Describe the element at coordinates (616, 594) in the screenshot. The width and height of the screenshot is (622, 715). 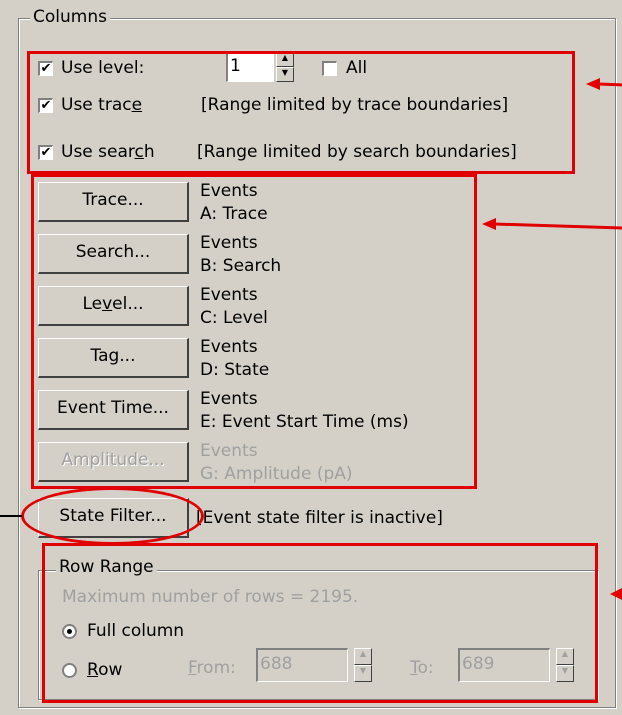
I see `arrow-row-range-icon` at that location.